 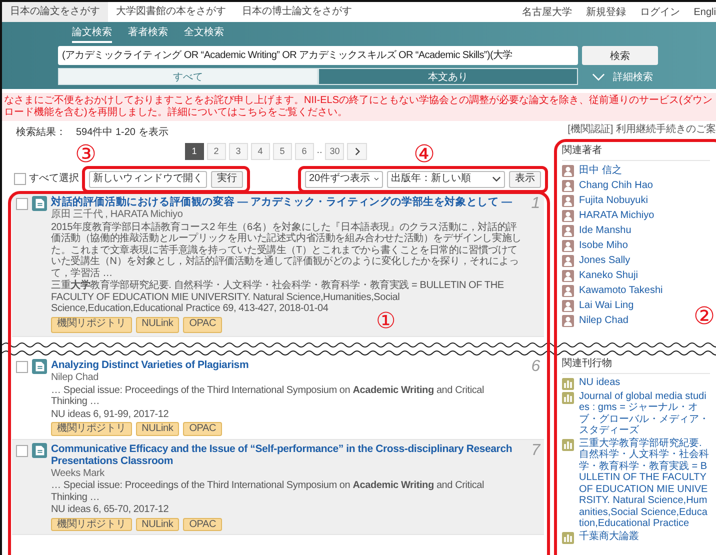 I want to click on nav-tab: 日本の博士論文をさがす, so click(x=297, y=12).